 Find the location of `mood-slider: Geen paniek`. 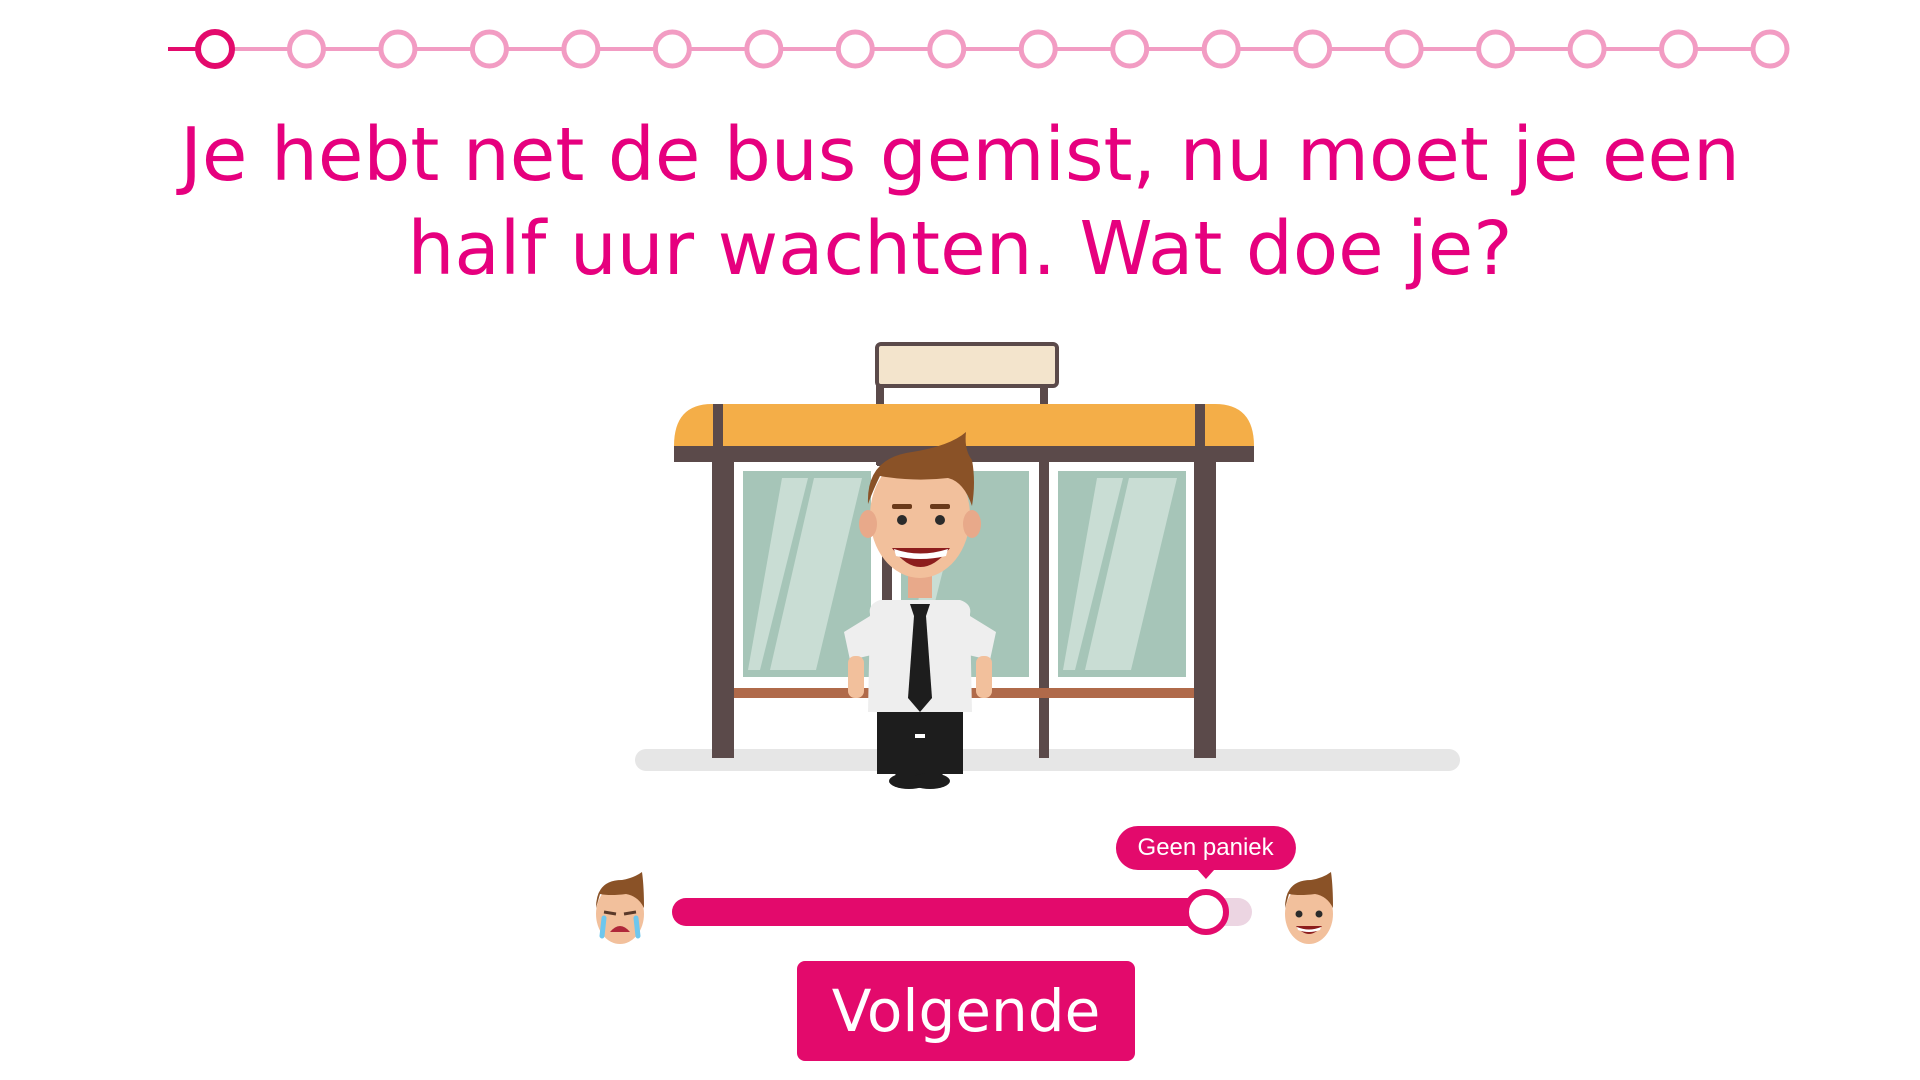

mood-slider: Geen paniek is located at coordinates (970, 885).